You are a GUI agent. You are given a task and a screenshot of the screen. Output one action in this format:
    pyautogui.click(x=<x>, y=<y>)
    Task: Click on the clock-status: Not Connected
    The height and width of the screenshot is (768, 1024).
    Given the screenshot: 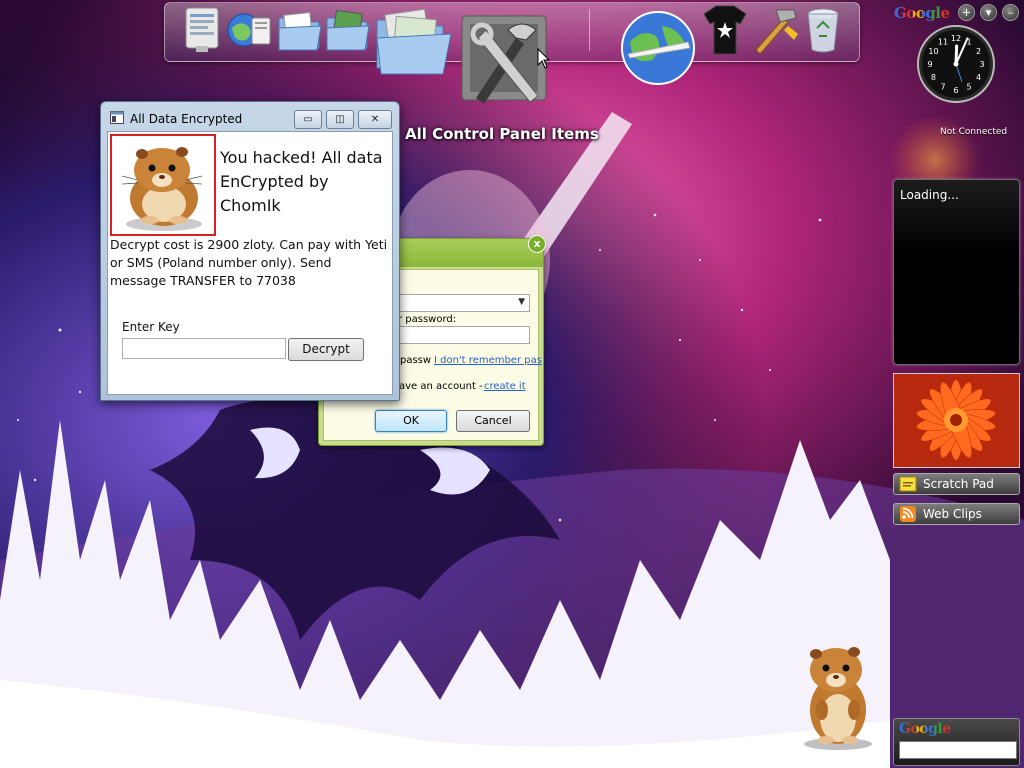 What is the action you would take?
    pyautogui.click(x=974, y=132)
    